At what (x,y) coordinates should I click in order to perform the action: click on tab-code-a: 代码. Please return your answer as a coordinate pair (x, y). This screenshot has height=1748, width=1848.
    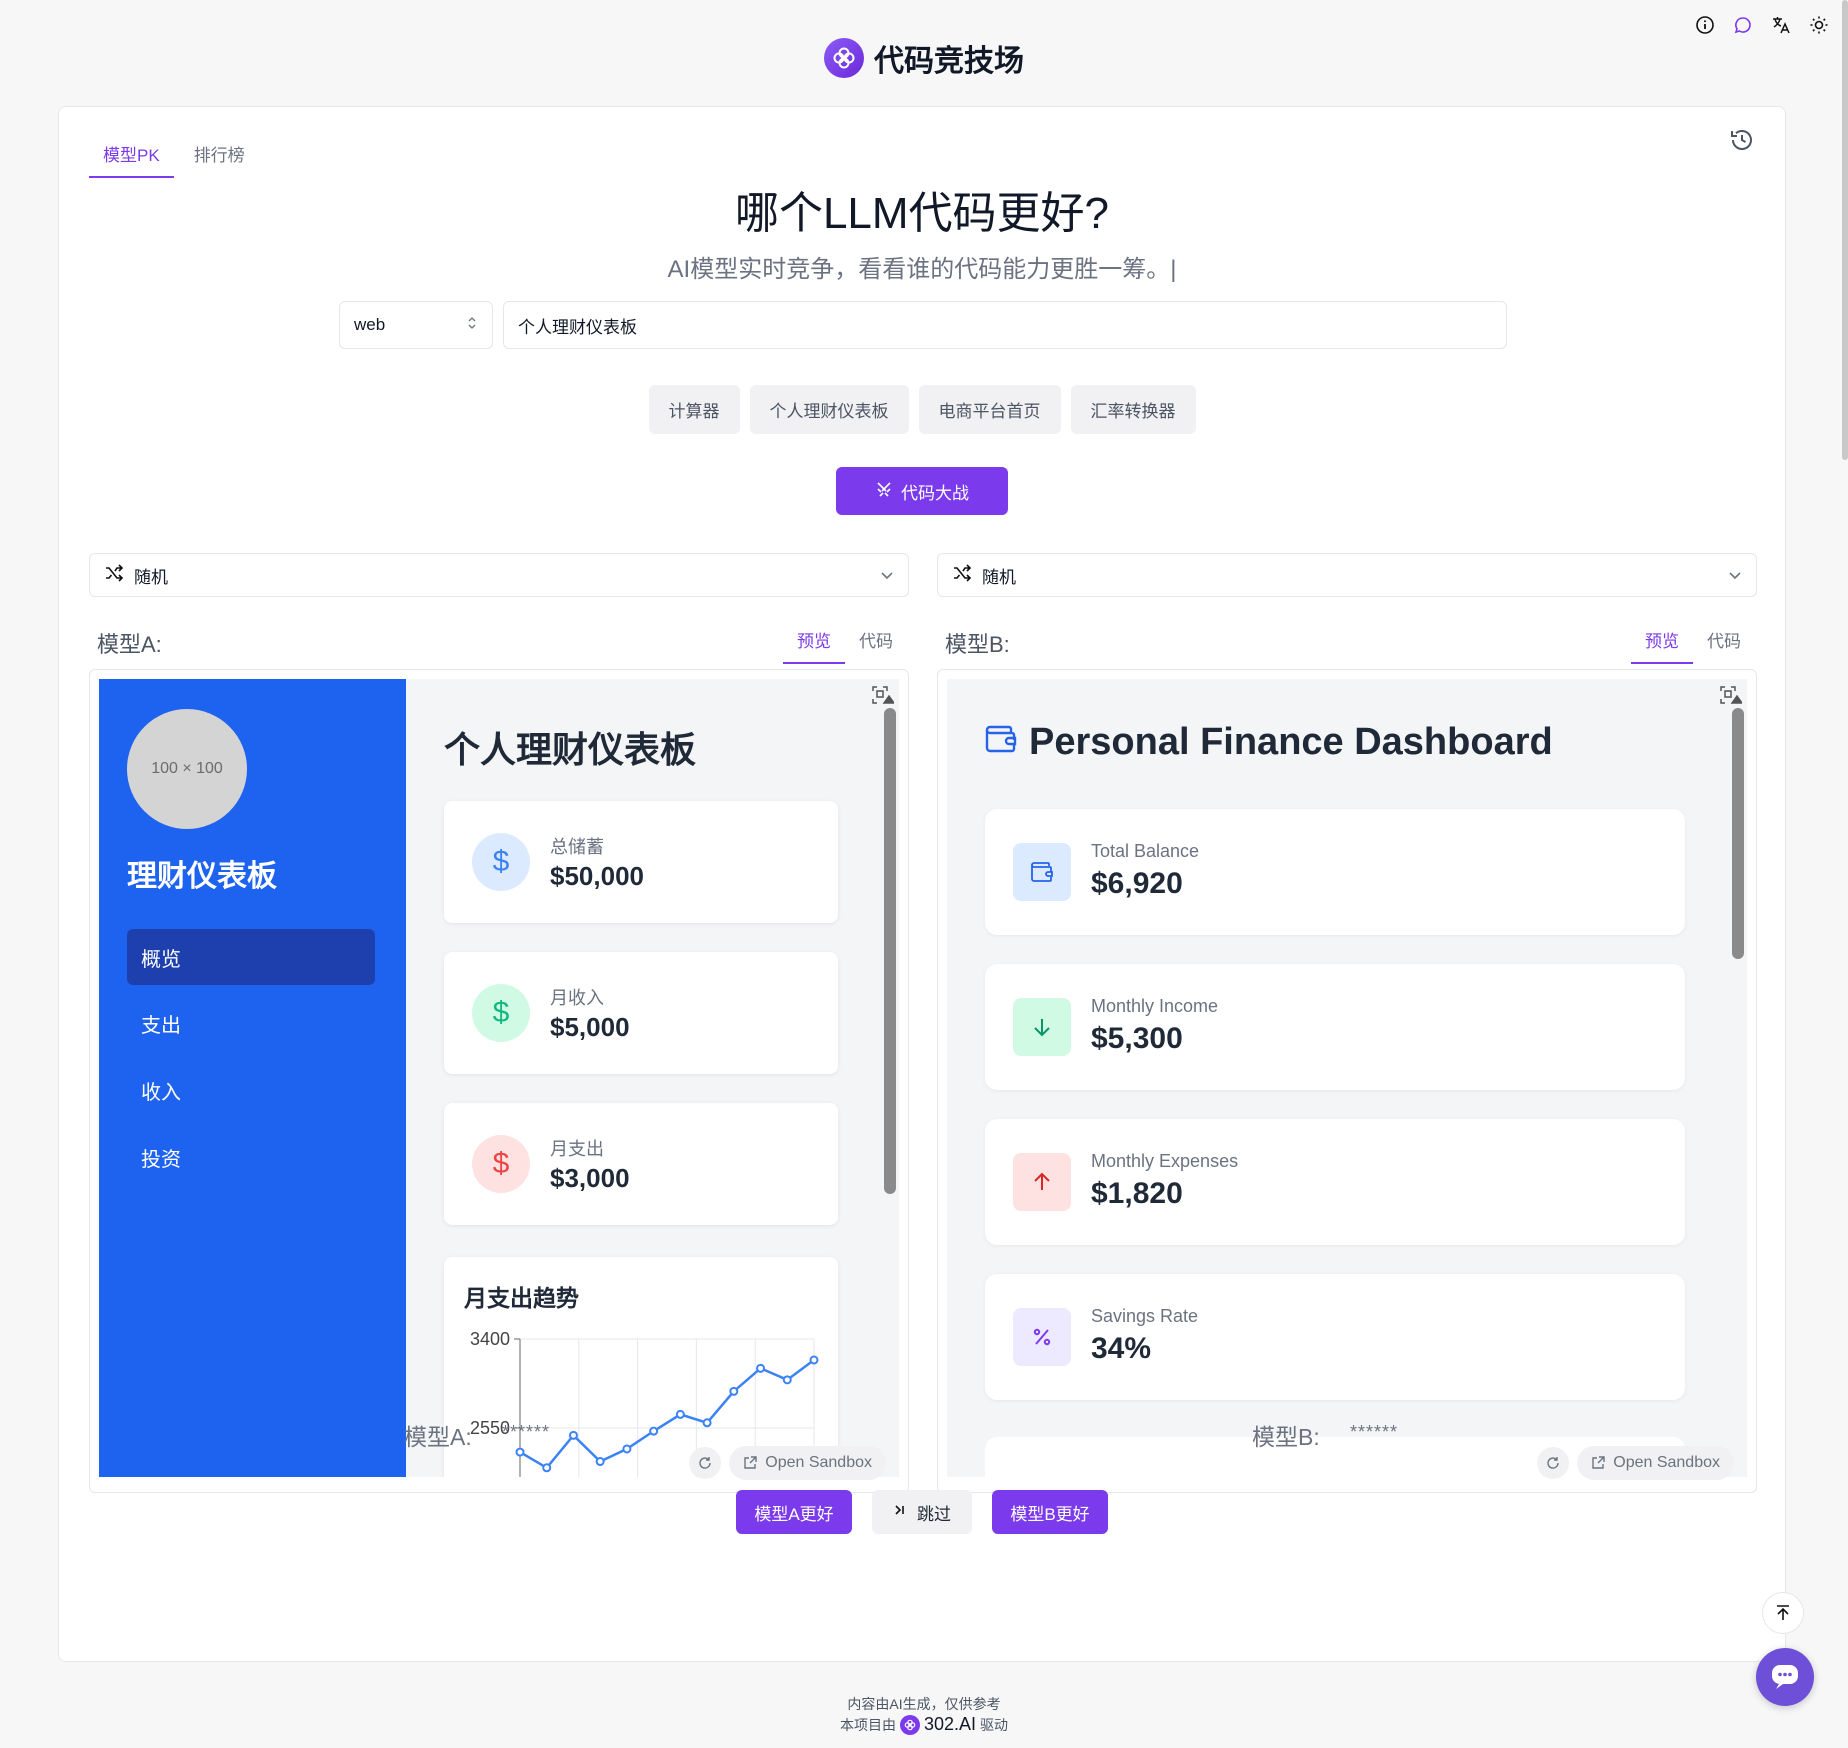
    Looking at the image, I should click on (876, 638).